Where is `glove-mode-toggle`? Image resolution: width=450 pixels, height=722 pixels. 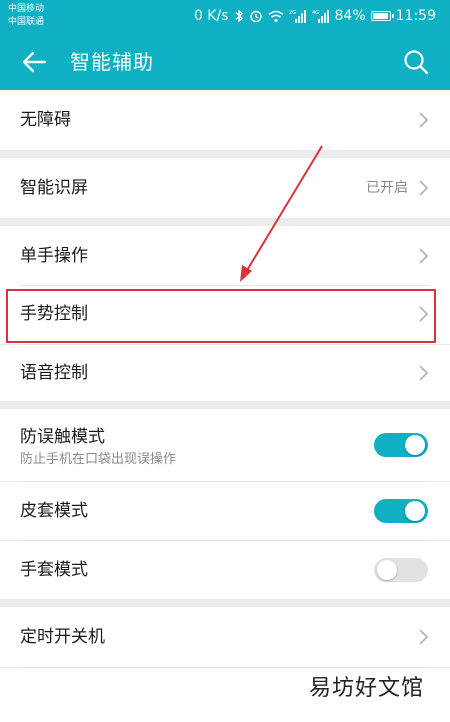 glove-mode-toggle is located at coordinates (401, 570).